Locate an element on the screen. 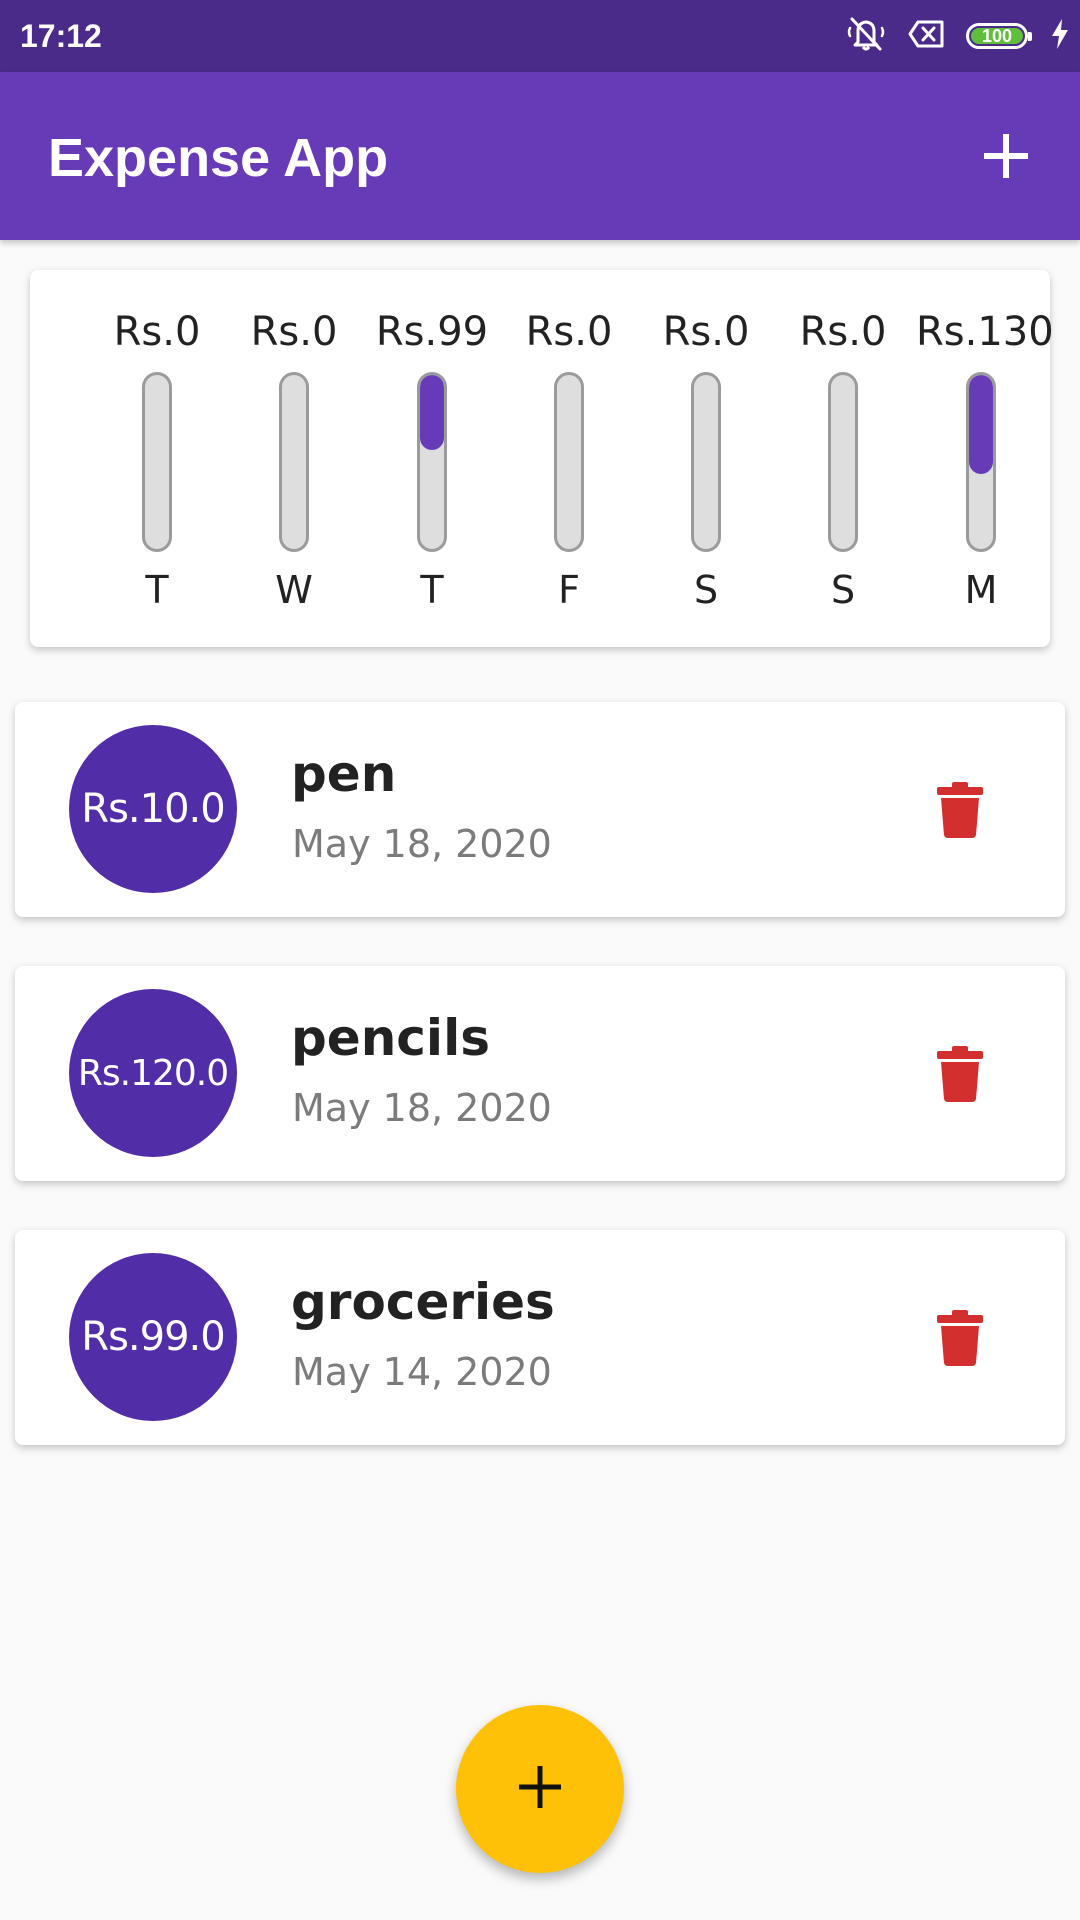  status-time: 17:12 is located at coordinates (61, 36).